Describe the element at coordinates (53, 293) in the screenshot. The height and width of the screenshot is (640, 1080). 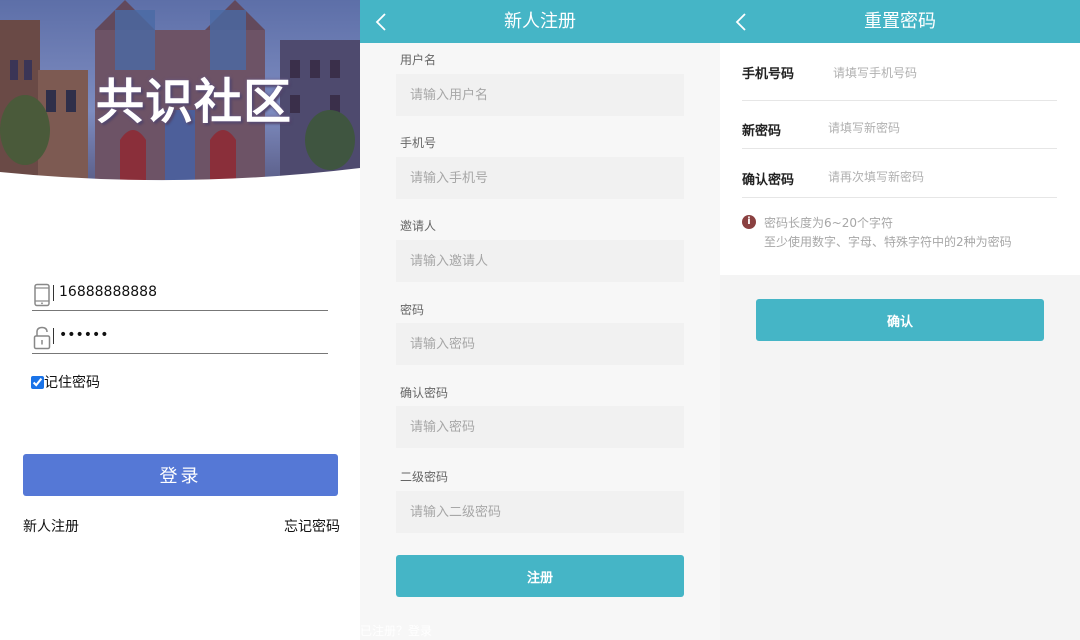
I see `phone-separator` at that location.